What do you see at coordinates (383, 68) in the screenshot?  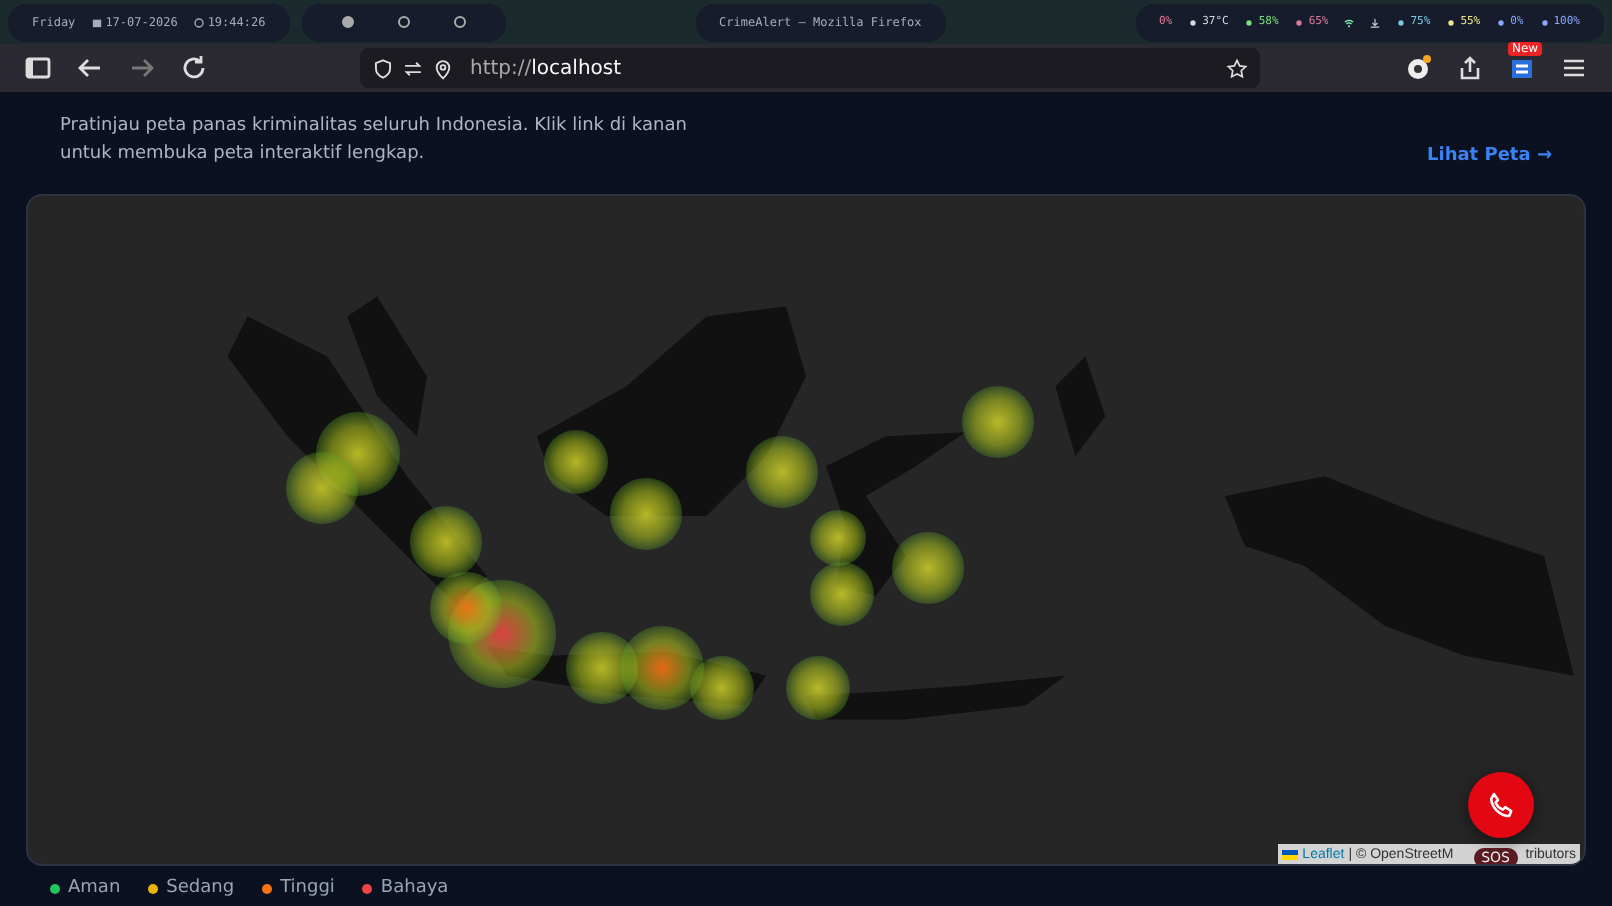 I see `shield-icon` at bounding box center [383, 68].